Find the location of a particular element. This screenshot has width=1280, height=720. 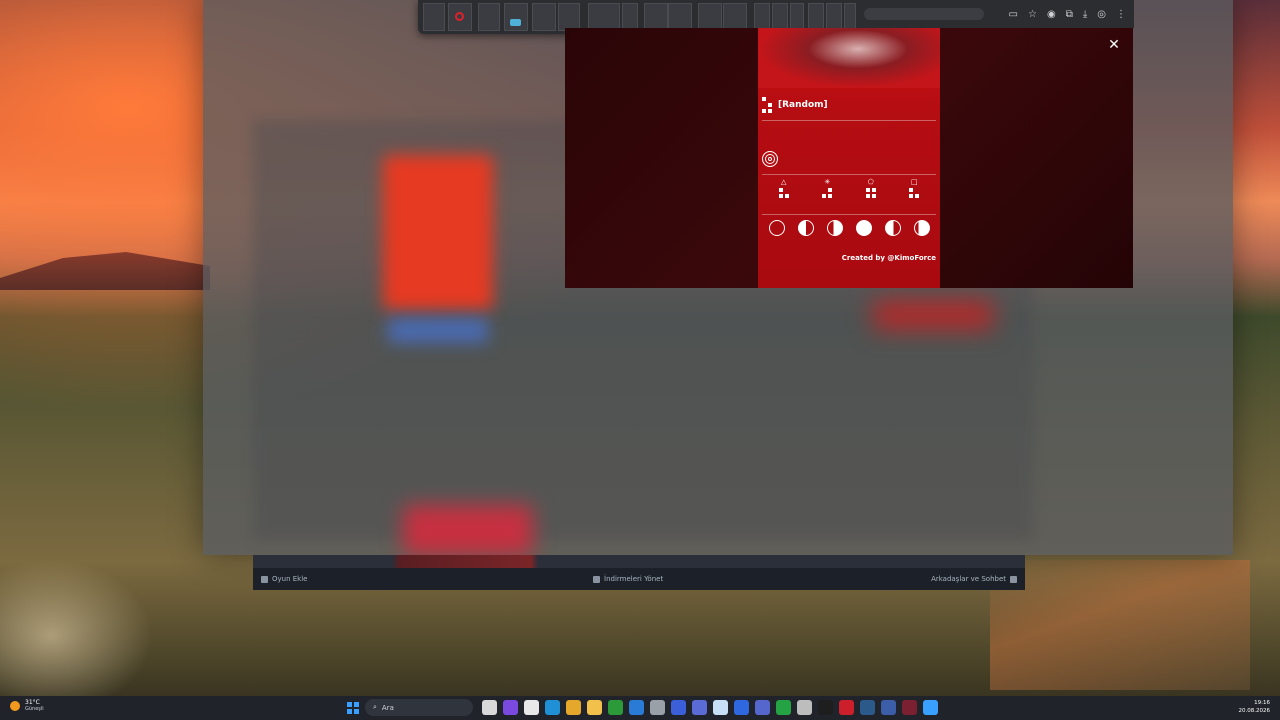

start-button is located at coordinates (353, 708).